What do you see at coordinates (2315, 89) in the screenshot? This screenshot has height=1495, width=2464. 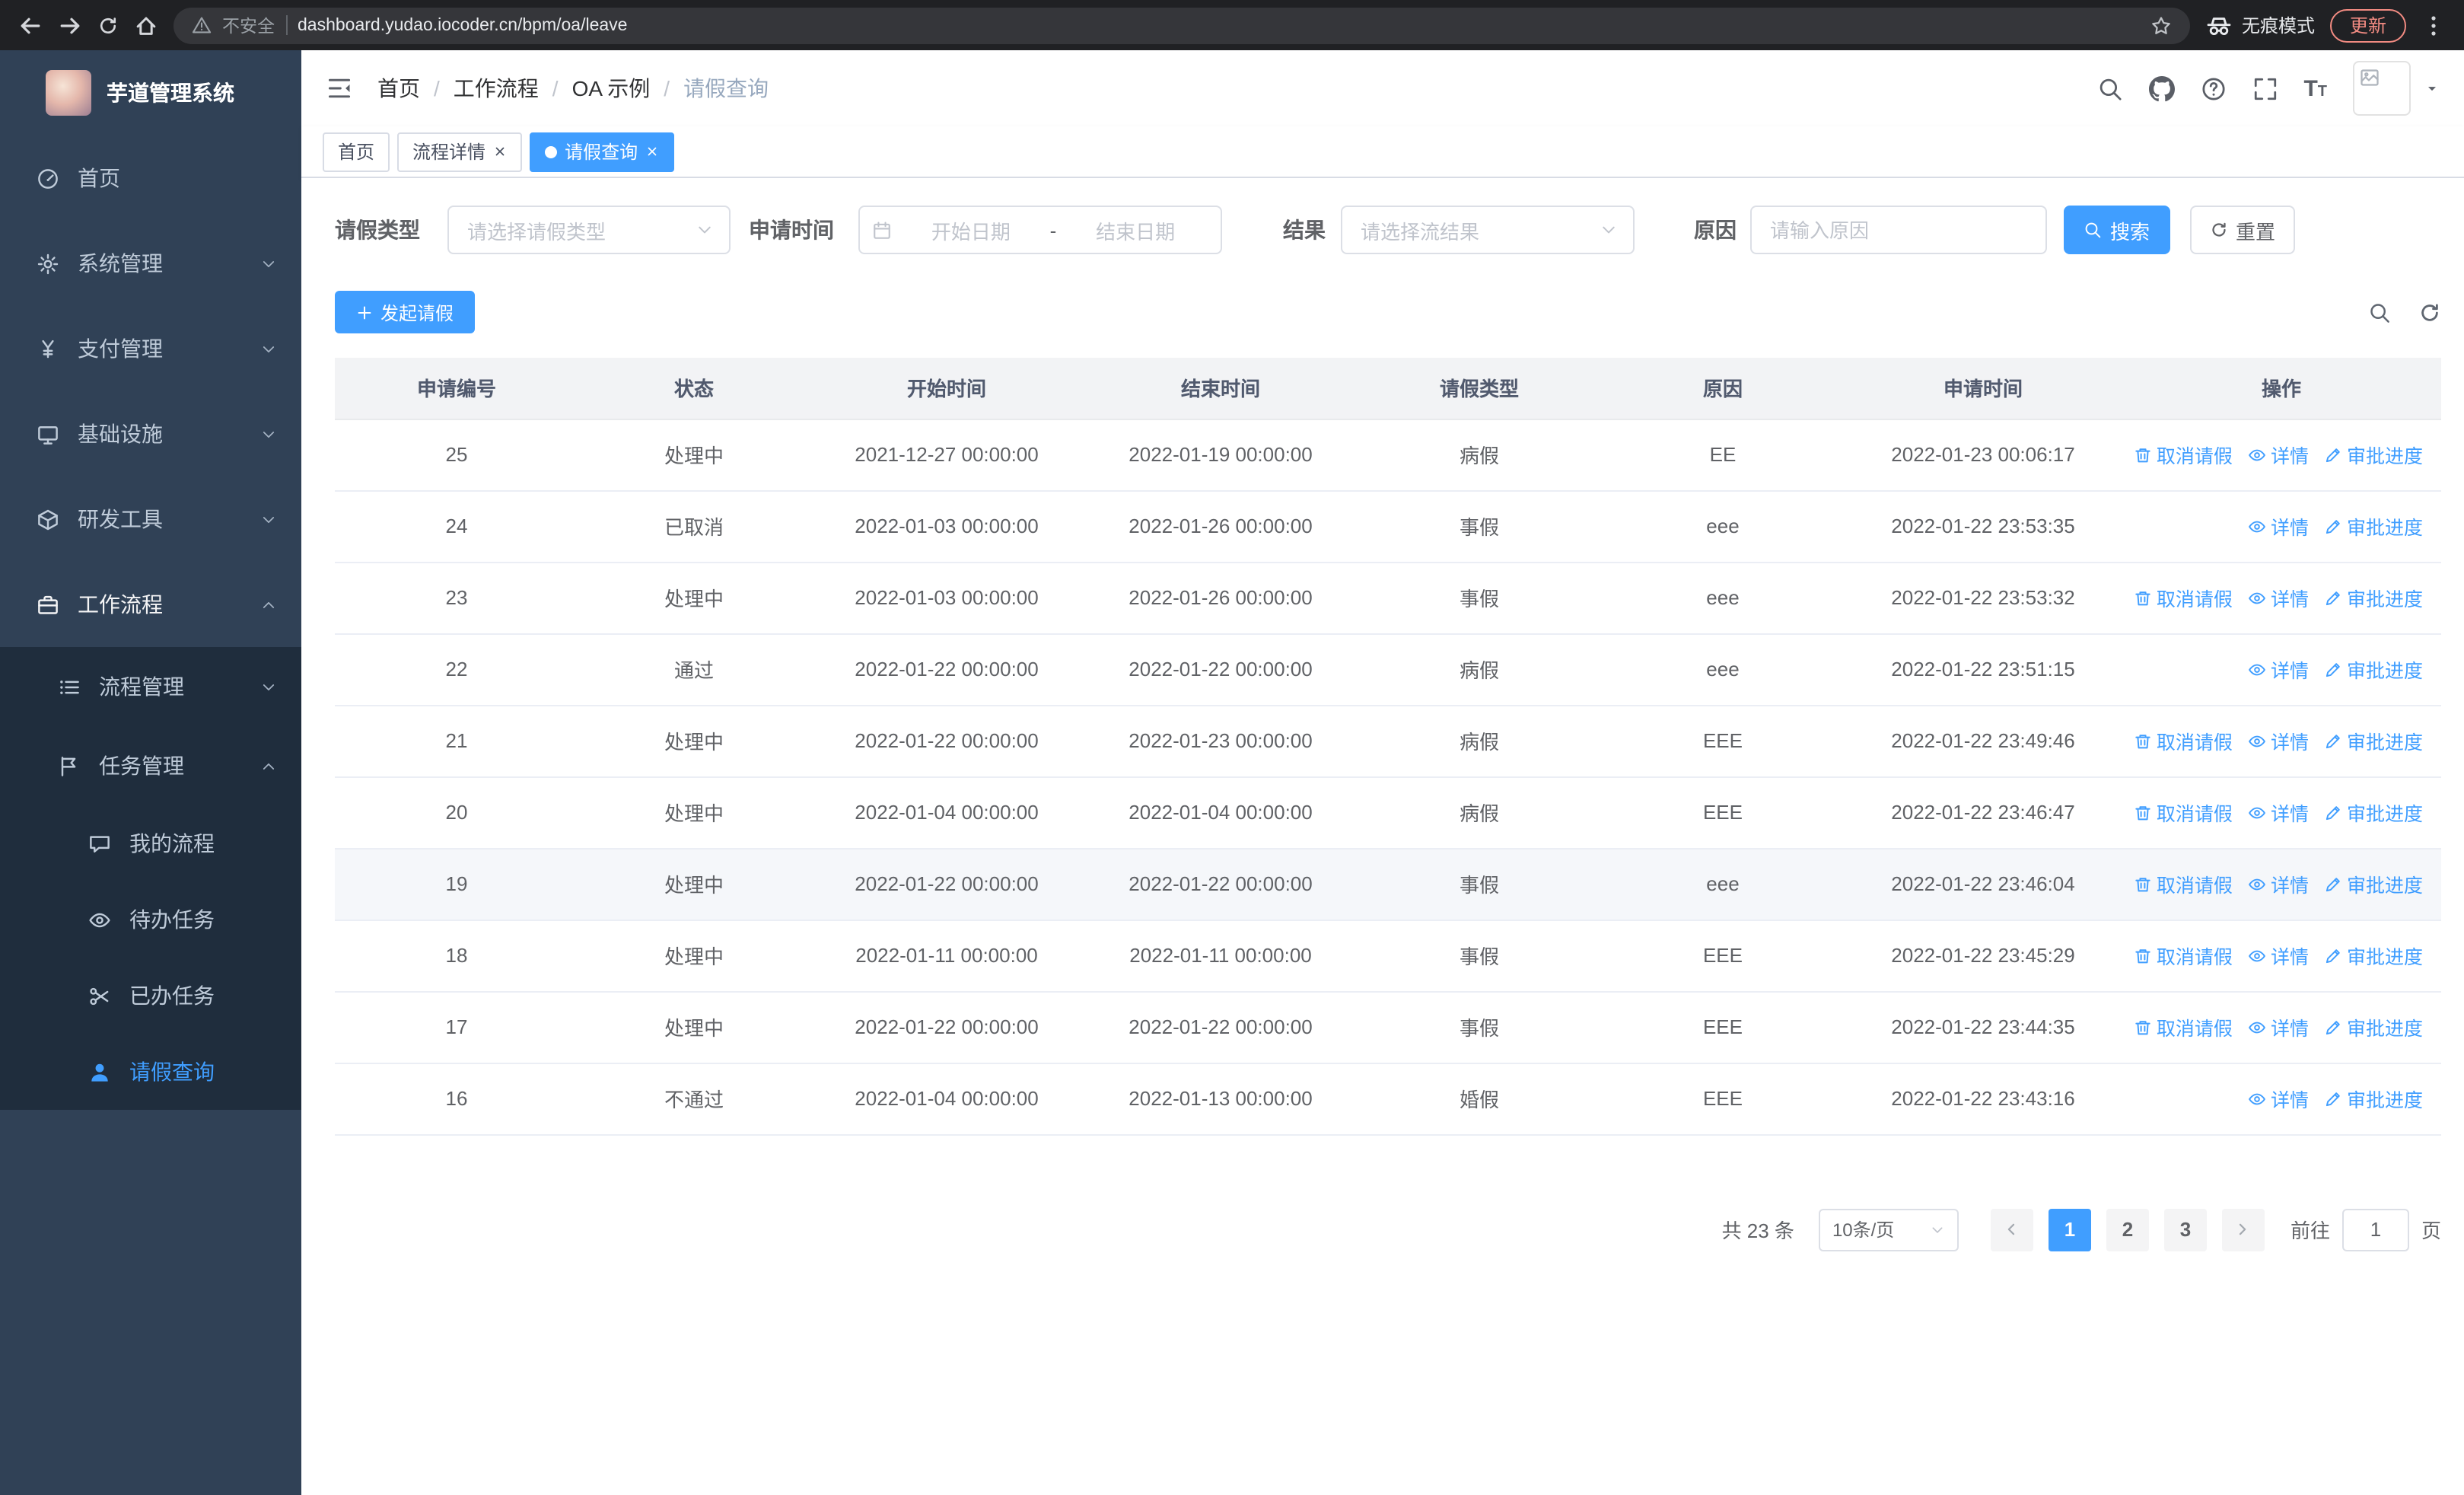 I see `font-size-icon: TT` at bounding box center [2315, 89].